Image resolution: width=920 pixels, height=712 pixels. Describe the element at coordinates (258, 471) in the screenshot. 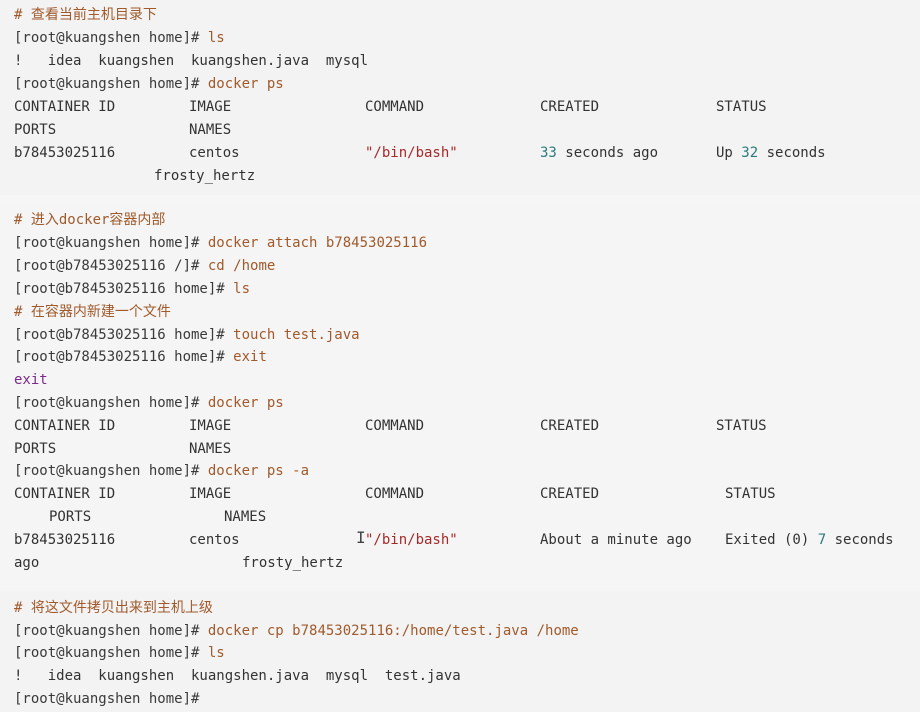

I see `command: docker ps -a` at that location.